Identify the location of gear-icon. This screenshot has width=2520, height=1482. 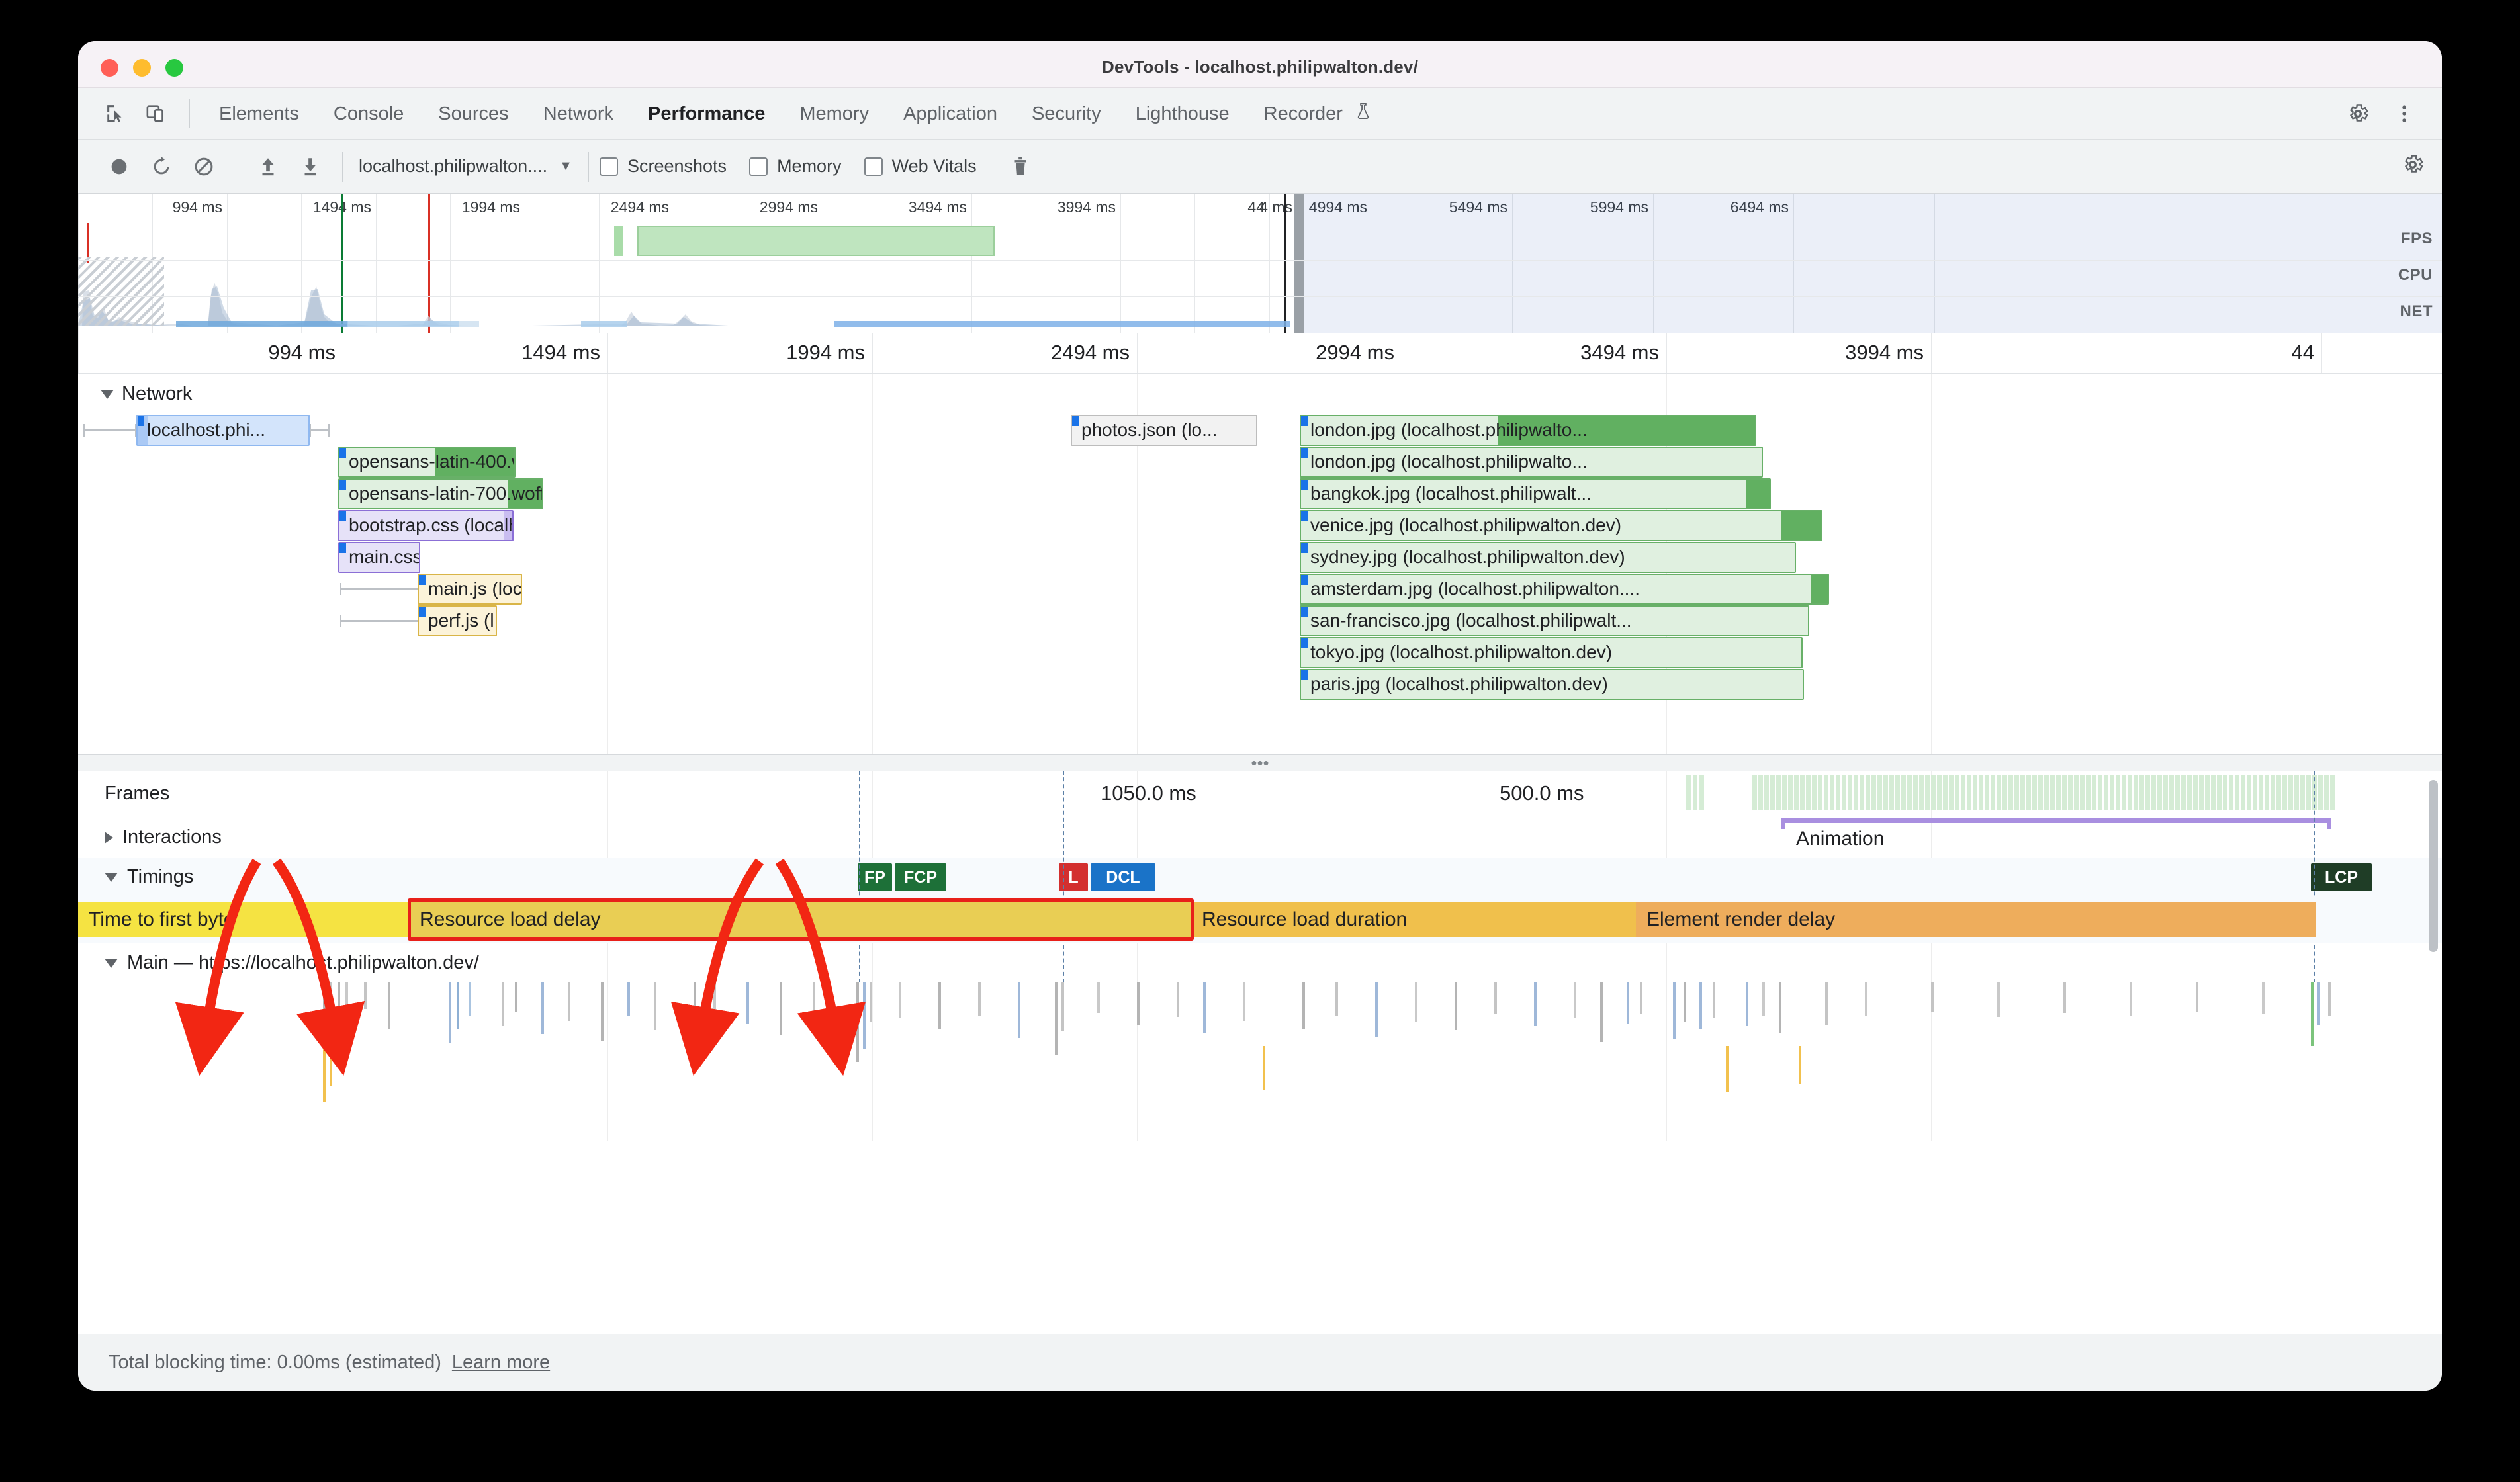
(2358, 114).